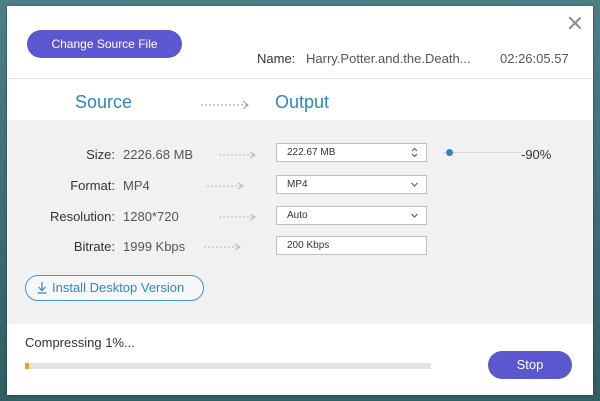 The image size is (600, 401). Describe the element at coordinates (82, 216) in the screenshot. I see `resolution-label: Resolution:` at that location.